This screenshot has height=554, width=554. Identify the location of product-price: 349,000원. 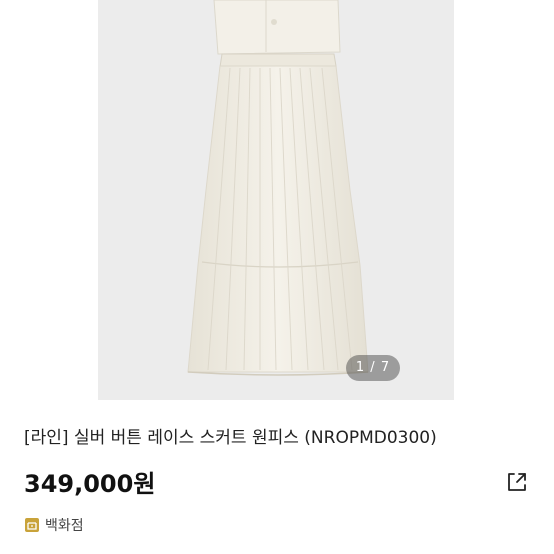
(90, 484).